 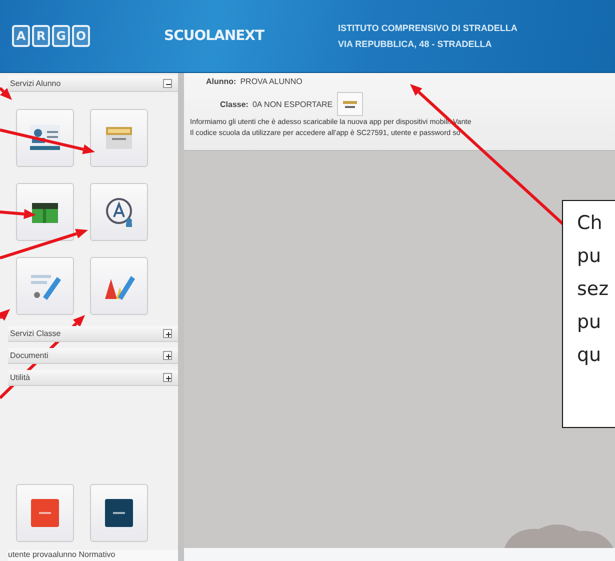 I want to click on section-title: Servizi Classe, so click(x=35, y=333).